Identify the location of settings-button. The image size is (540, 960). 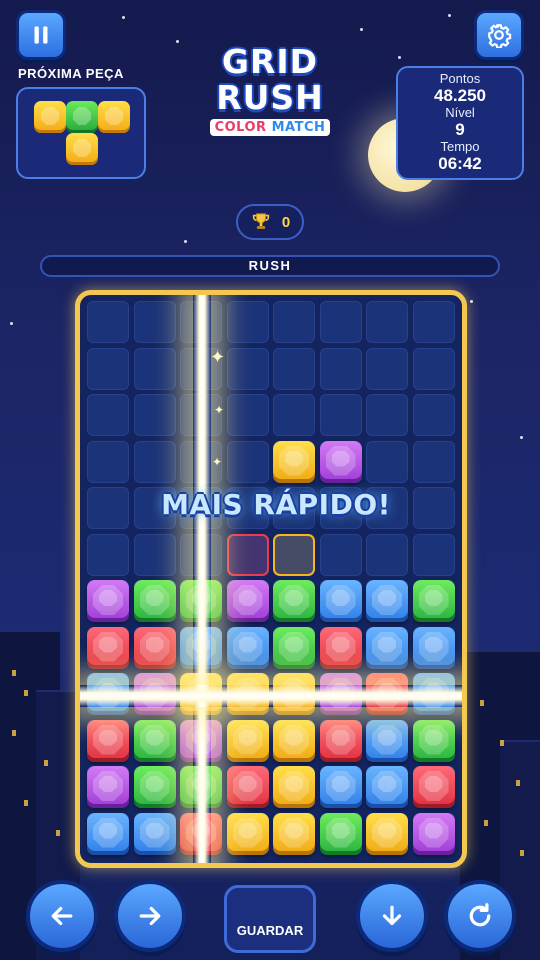
(499, 35).